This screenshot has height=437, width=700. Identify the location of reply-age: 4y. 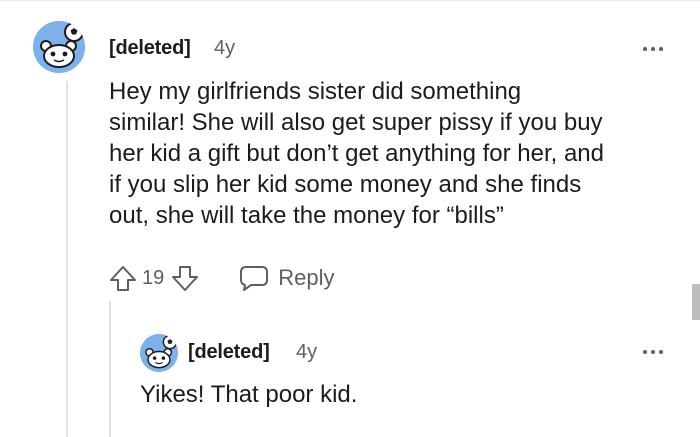
(307, 352).